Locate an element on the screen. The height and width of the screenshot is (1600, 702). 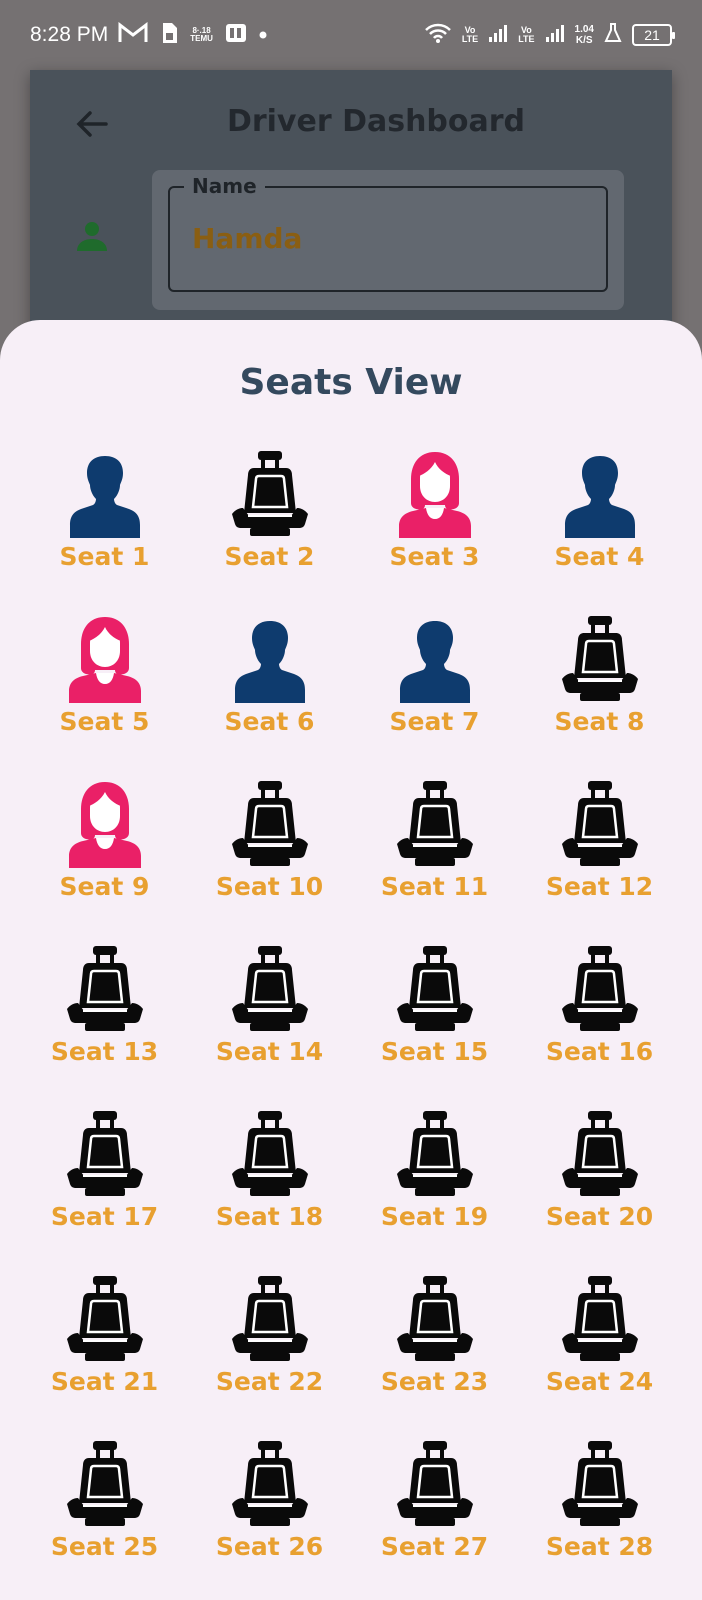
seat-23: Seat 23 is located at coordinates (434, 1355).